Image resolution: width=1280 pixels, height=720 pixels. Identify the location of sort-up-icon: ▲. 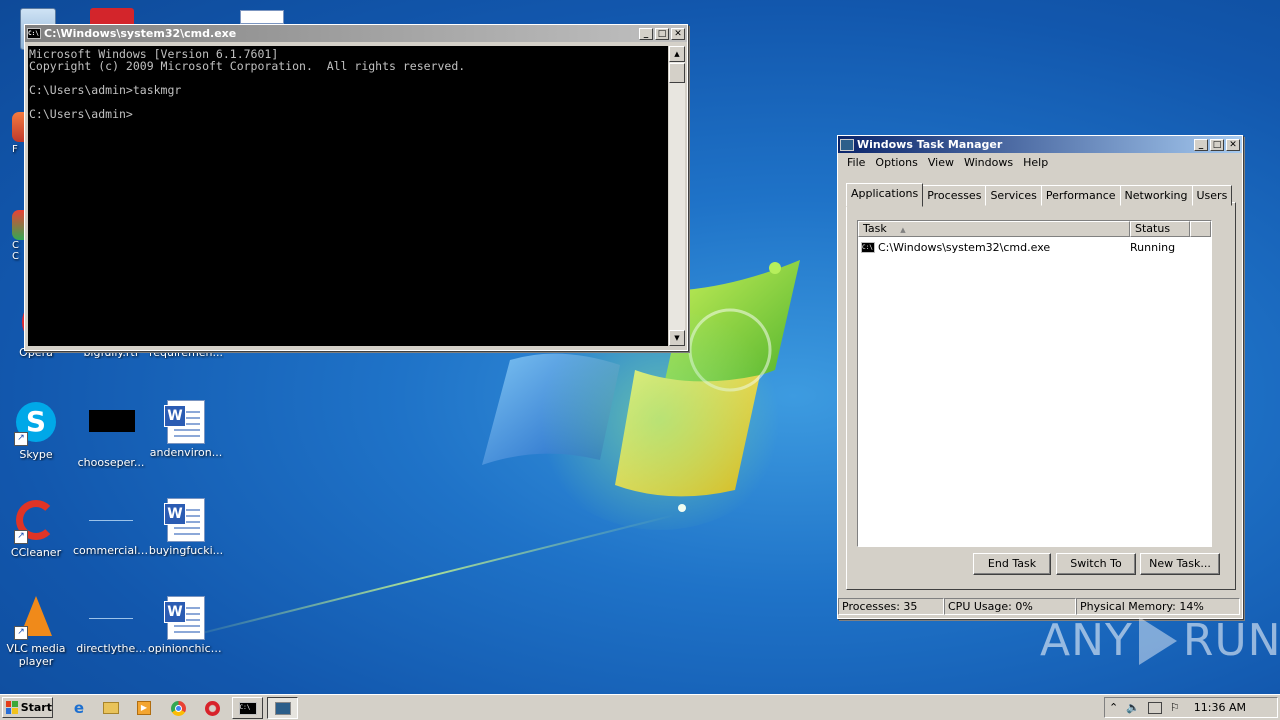
(903, 230).